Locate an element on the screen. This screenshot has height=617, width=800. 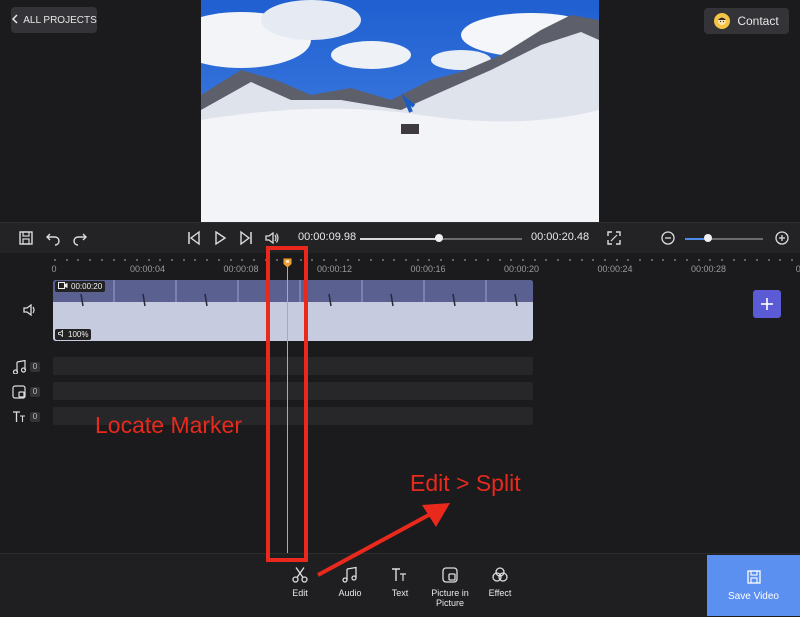
annotation-arrow is located at coordinates (383, 540).